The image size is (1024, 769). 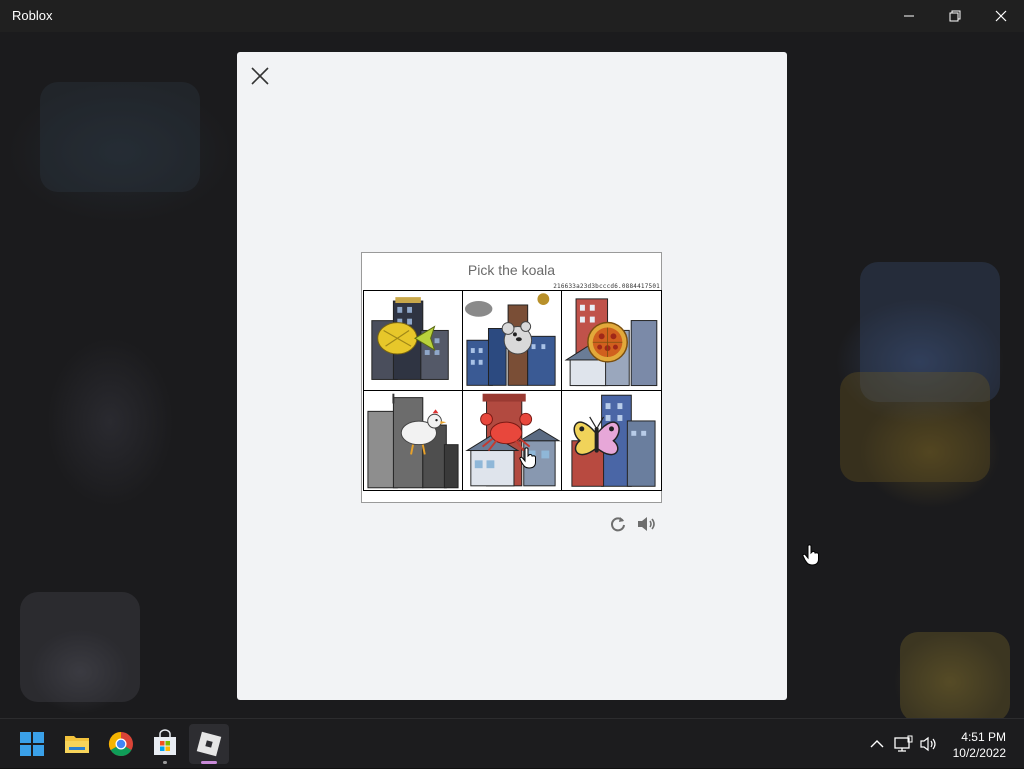 What do you see at coordinates (165, 744) in the screenshot?
I see `microsoft-store-icon` at bounding box center [165, 744].